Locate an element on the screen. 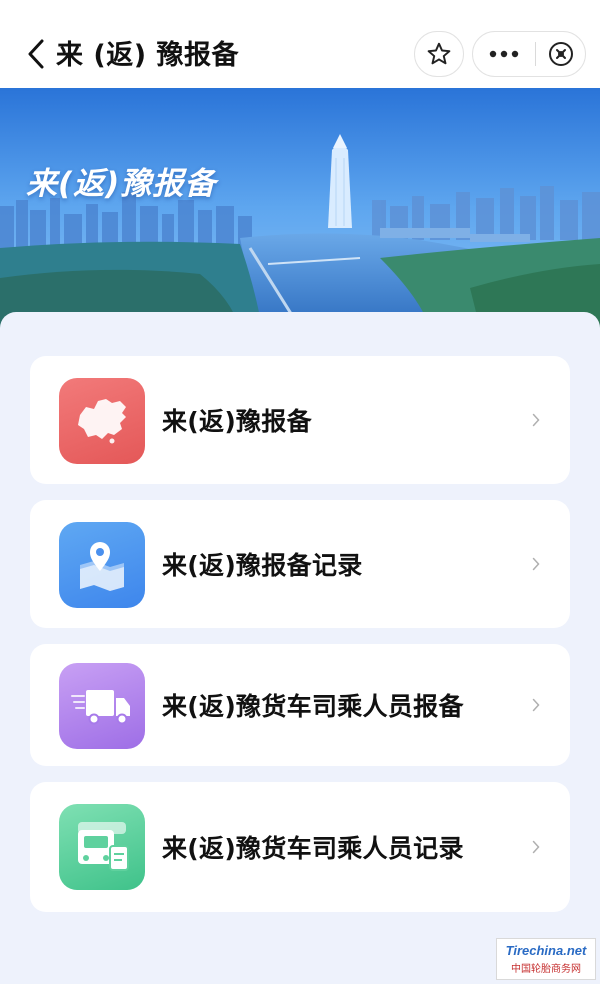  report-record-card: 来(返)豫报备记录 is located at coordinates (300, 564).